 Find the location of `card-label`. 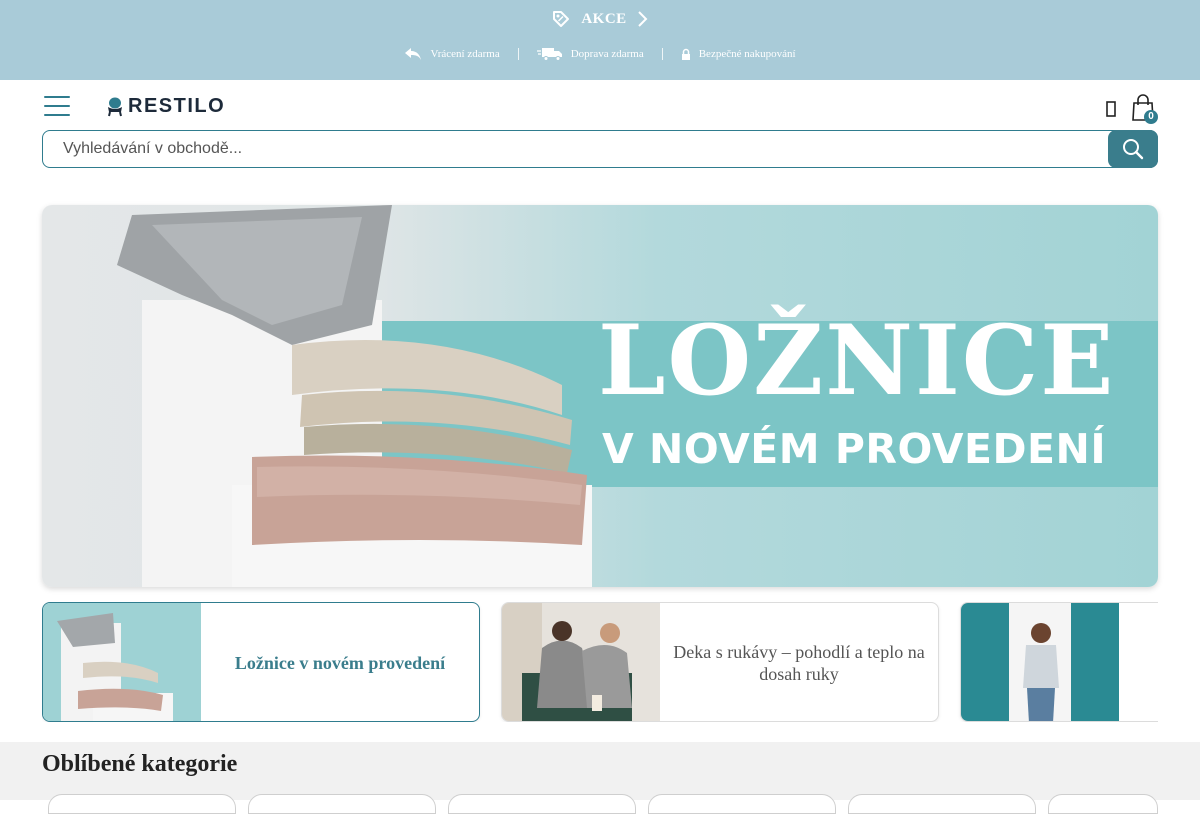

card-label is located at coordinates (1138, 662).